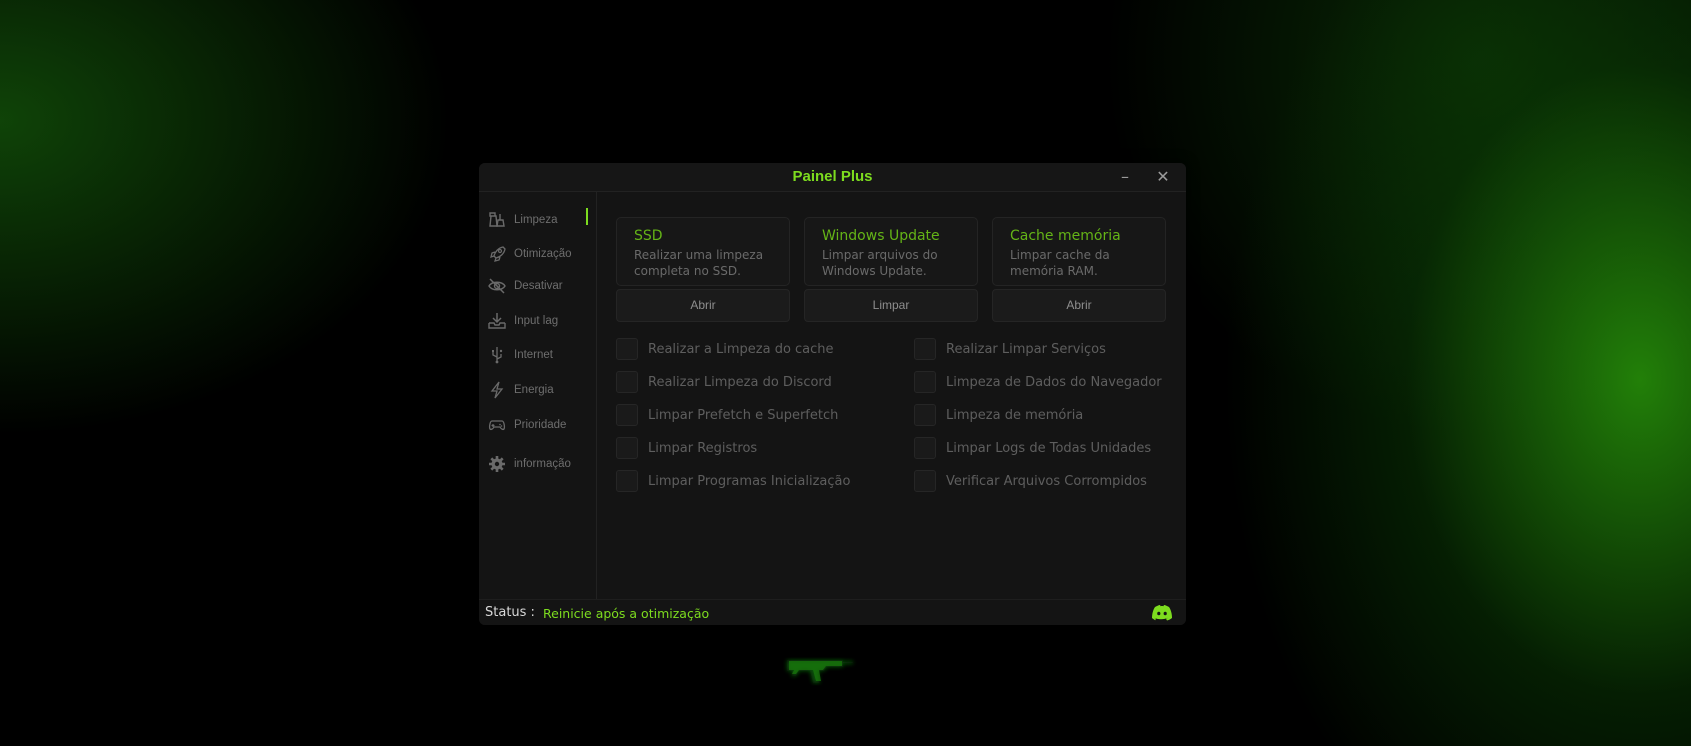 The image size is (1691, 746). I want to click on title-bar: Painel Plus – ✕, so click(832, 177).